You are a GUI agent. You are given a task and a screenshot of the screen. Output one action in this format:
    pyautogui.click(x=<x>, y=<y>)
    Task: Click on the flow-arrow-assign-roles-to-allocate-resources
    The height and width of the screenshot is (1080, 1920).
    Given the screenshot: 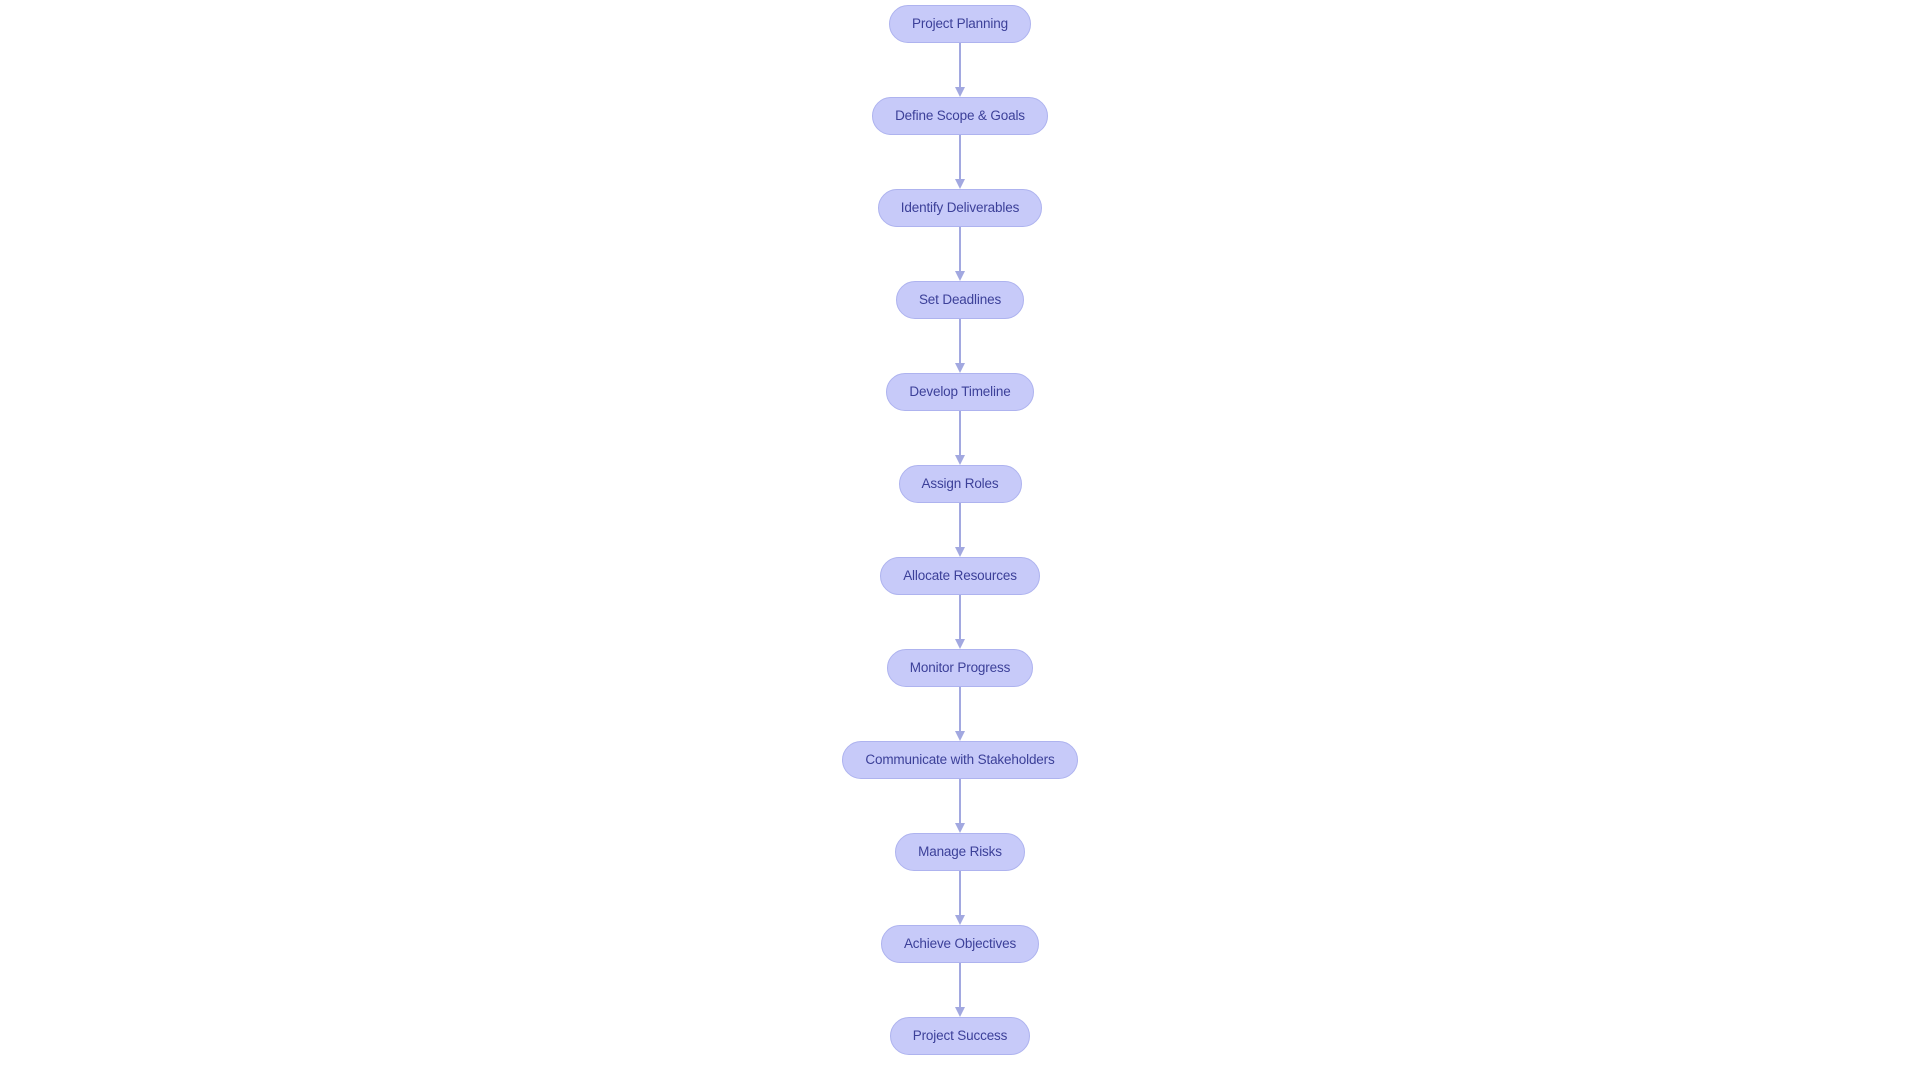 What is the action you would take?
    pyautogui.click(x=960, y=530)
    